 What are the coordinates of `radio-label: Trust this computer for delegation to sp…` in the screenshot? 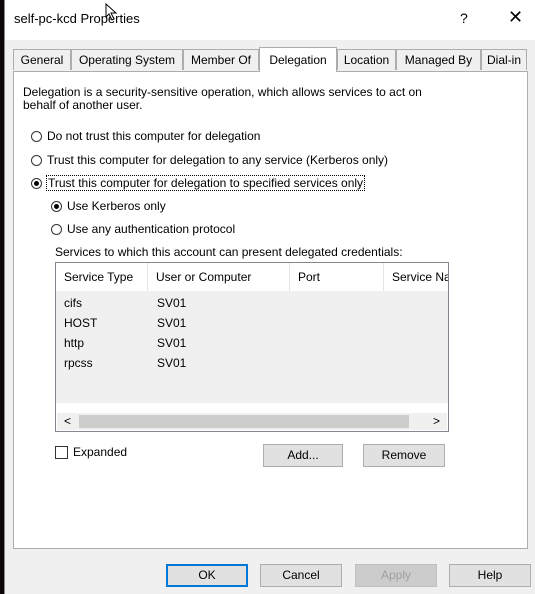 It's located at (205, 183).